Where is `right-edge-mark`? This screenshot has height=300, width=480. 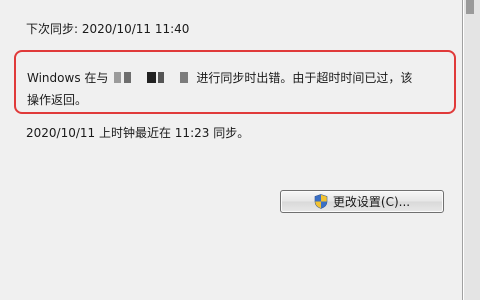
right-edge-mark is located at coordinates (470, 7).